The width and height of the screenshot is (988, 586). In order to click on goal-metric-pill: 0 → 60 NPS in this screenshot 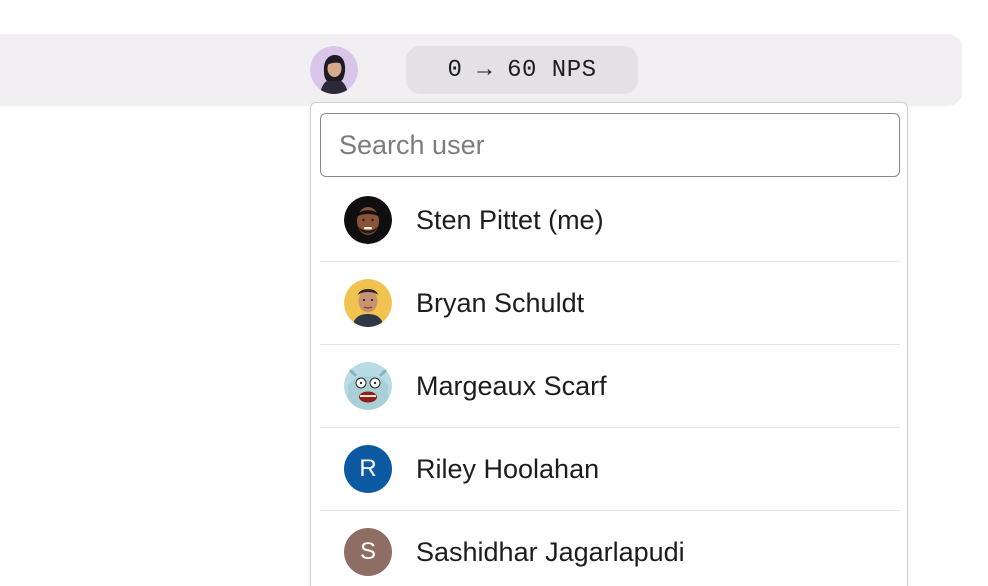, I will do `click(522, 70)`.